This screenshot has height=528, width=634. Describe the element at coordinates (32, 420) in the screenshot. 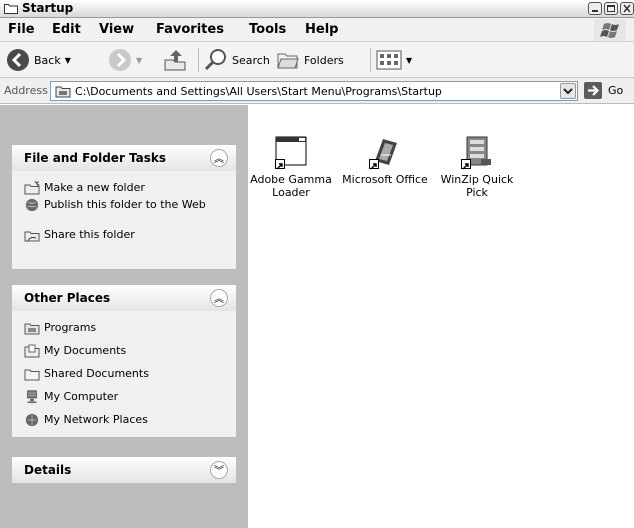

I see `network-places-icon` at that location.